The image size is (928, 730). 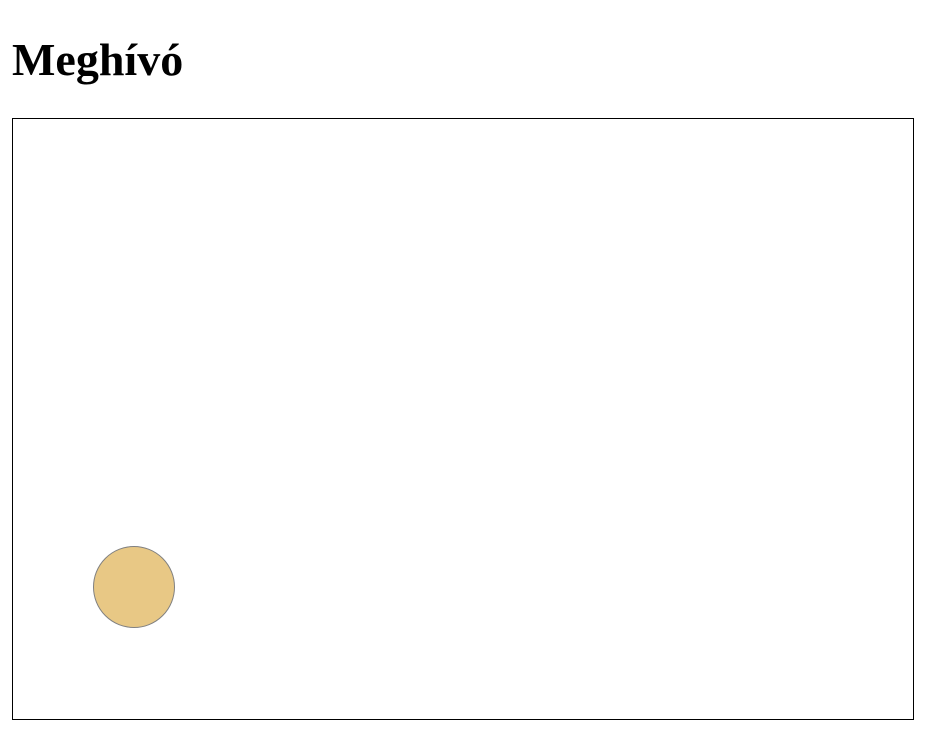 I want to click on page-title: Meghívó, so click(x=98, y=59).